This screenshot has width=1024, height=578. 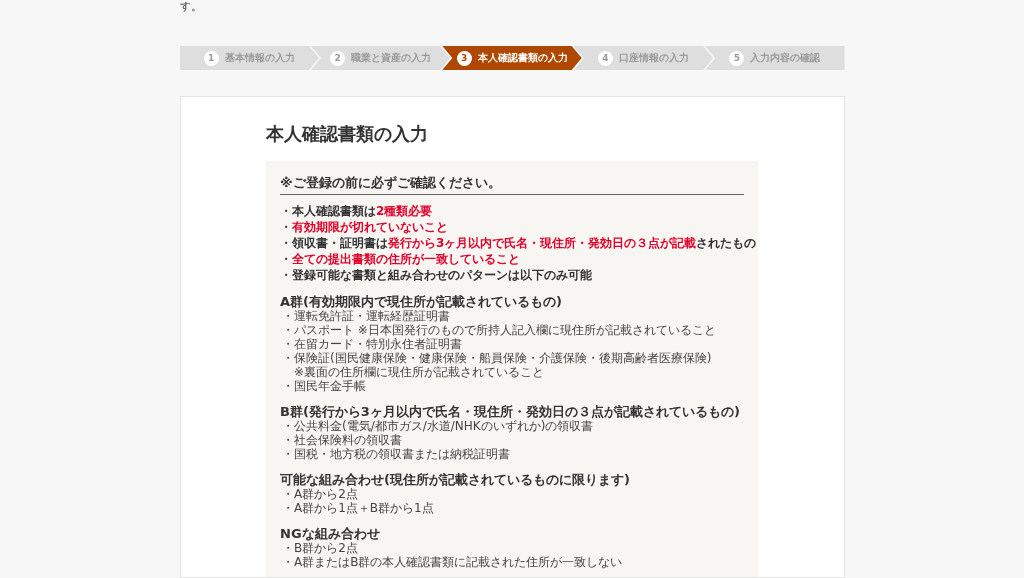 What do you see at coordinates (499, 330) in the screenshot?
I see `document-item: ・パスポート ※日本国発行のもので所持人記入欄に現住所が記載されていること` at bounding box center [499, 330].